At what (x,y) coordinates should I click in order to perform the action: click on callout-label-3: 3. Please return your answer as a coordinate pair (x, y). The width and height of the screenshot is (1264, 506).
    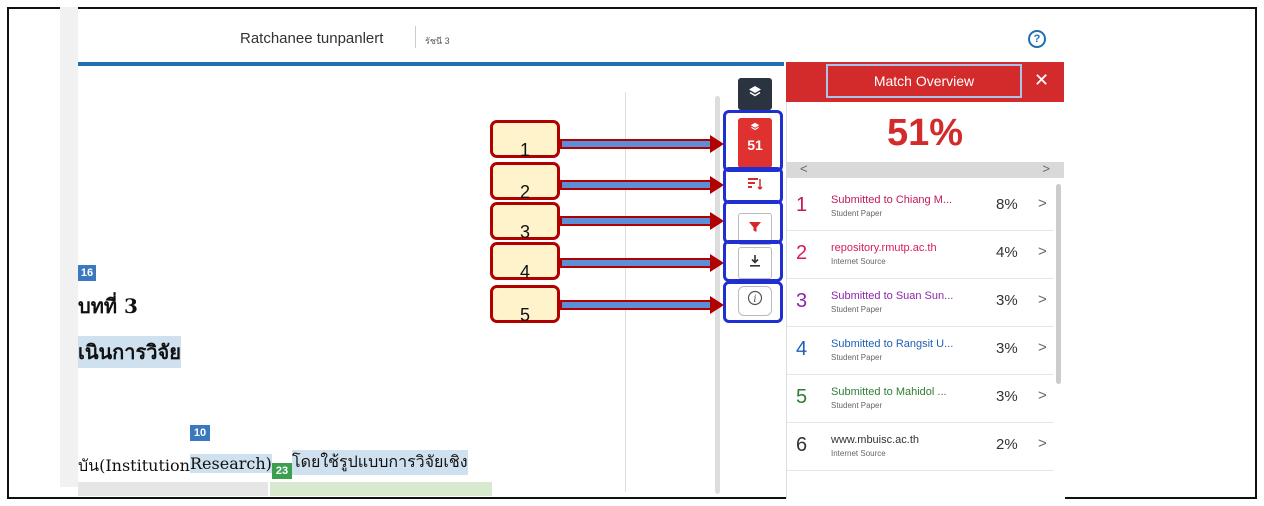
    Looking at the image, I should click on (525, 222).